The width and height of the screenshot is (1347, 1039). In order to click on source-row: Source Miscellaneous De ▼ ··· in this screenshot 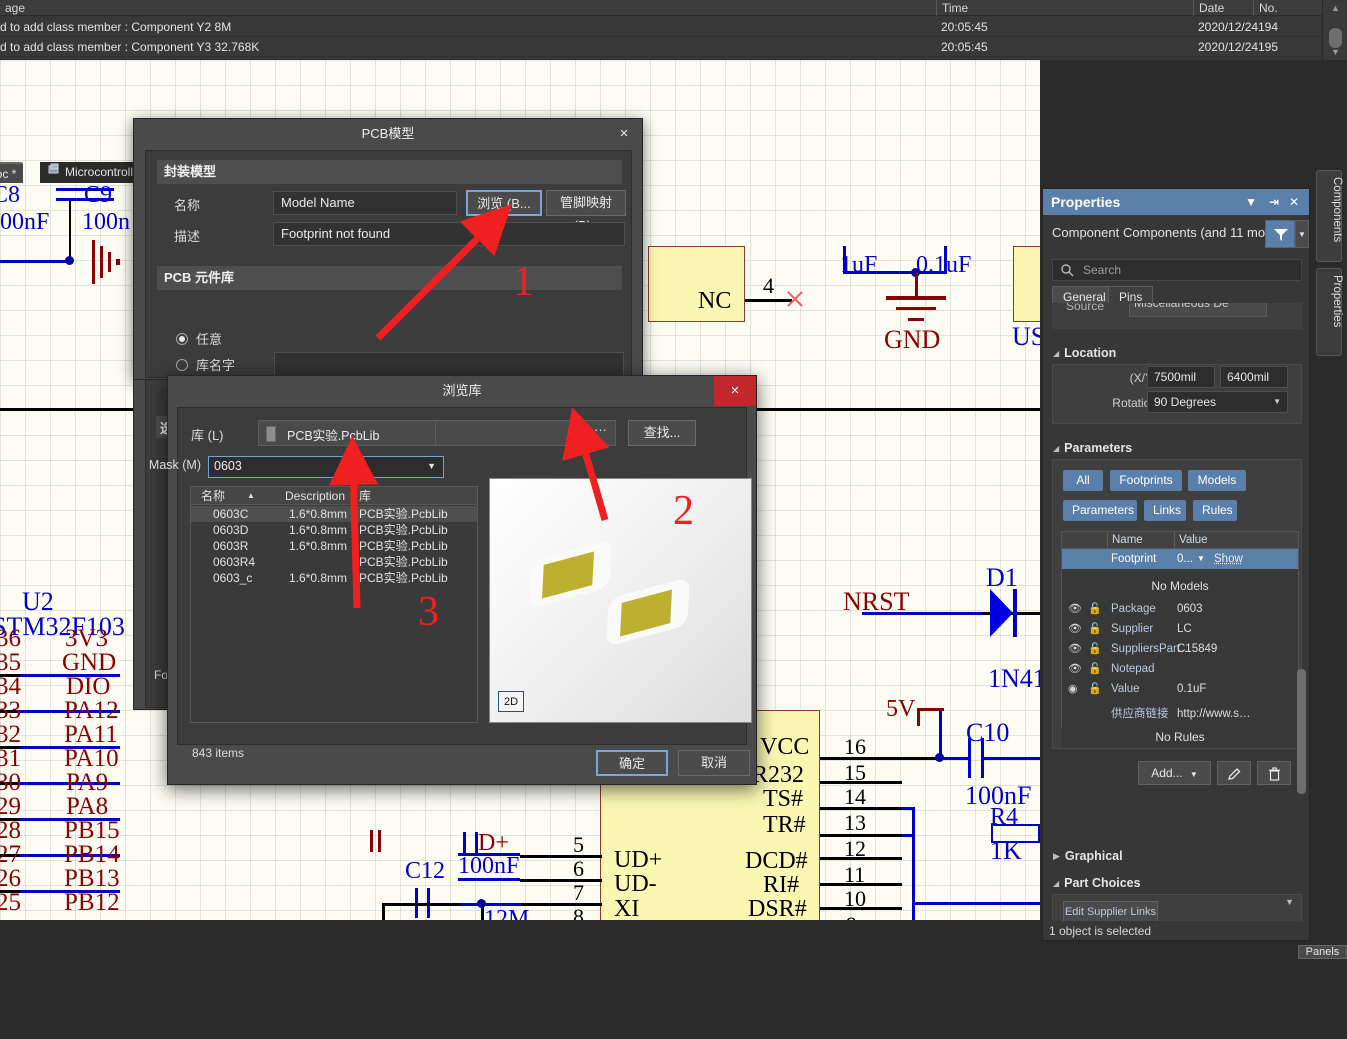, I will do `click(1177, 316)`.